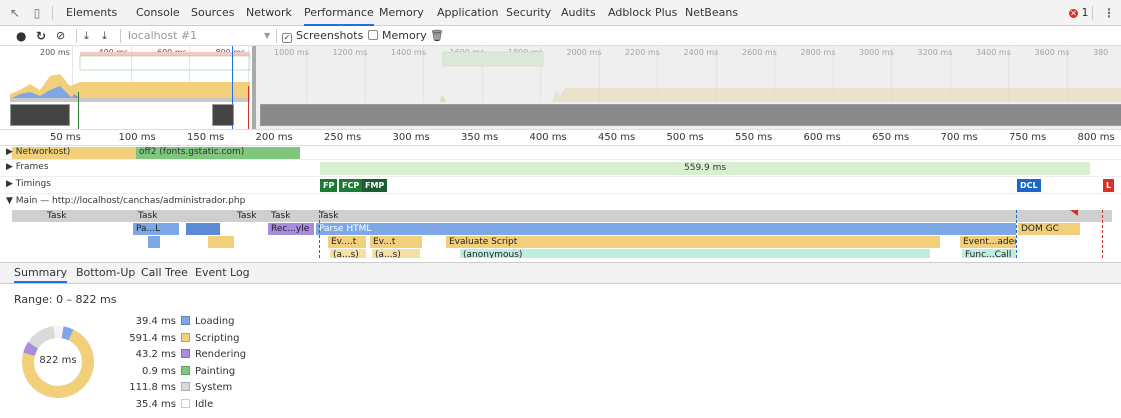 The width and height of the screenshot is (1121, 418). What do you see at coordinates (347, 242) in the screenshot?
I see `evaluate-script-bar: Ev....t` at bounding box center [347, 242].